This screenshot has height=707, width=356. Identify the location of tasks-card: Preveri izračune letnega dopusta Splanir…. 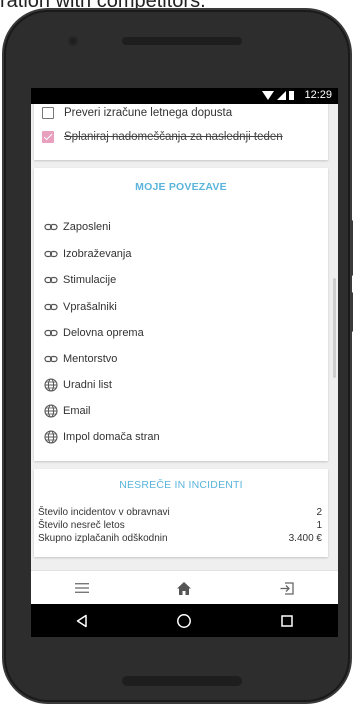
(181, 132).